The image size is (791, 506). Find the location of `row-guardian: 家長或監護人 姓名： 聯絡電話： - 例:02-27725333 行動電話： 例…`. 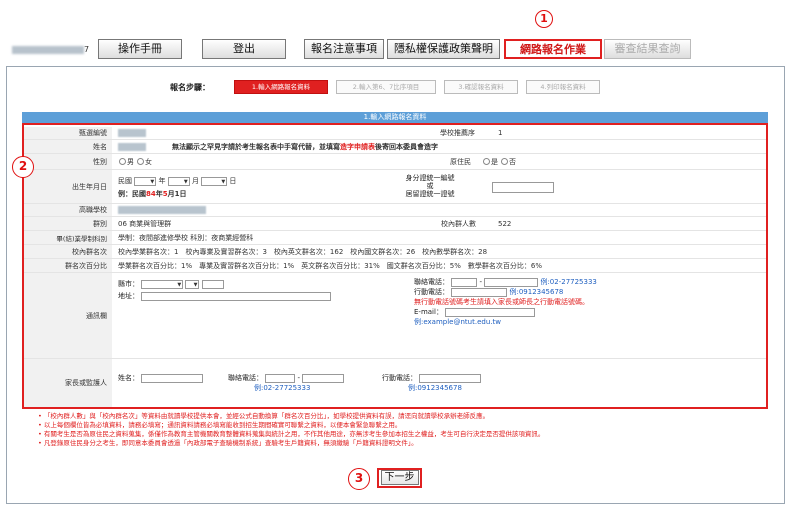

row-guardian: 家長或監護人 姓名： 聯絡電話： - 例:02-27725333 行動電話： 例… is located at coordinates (395, 383).